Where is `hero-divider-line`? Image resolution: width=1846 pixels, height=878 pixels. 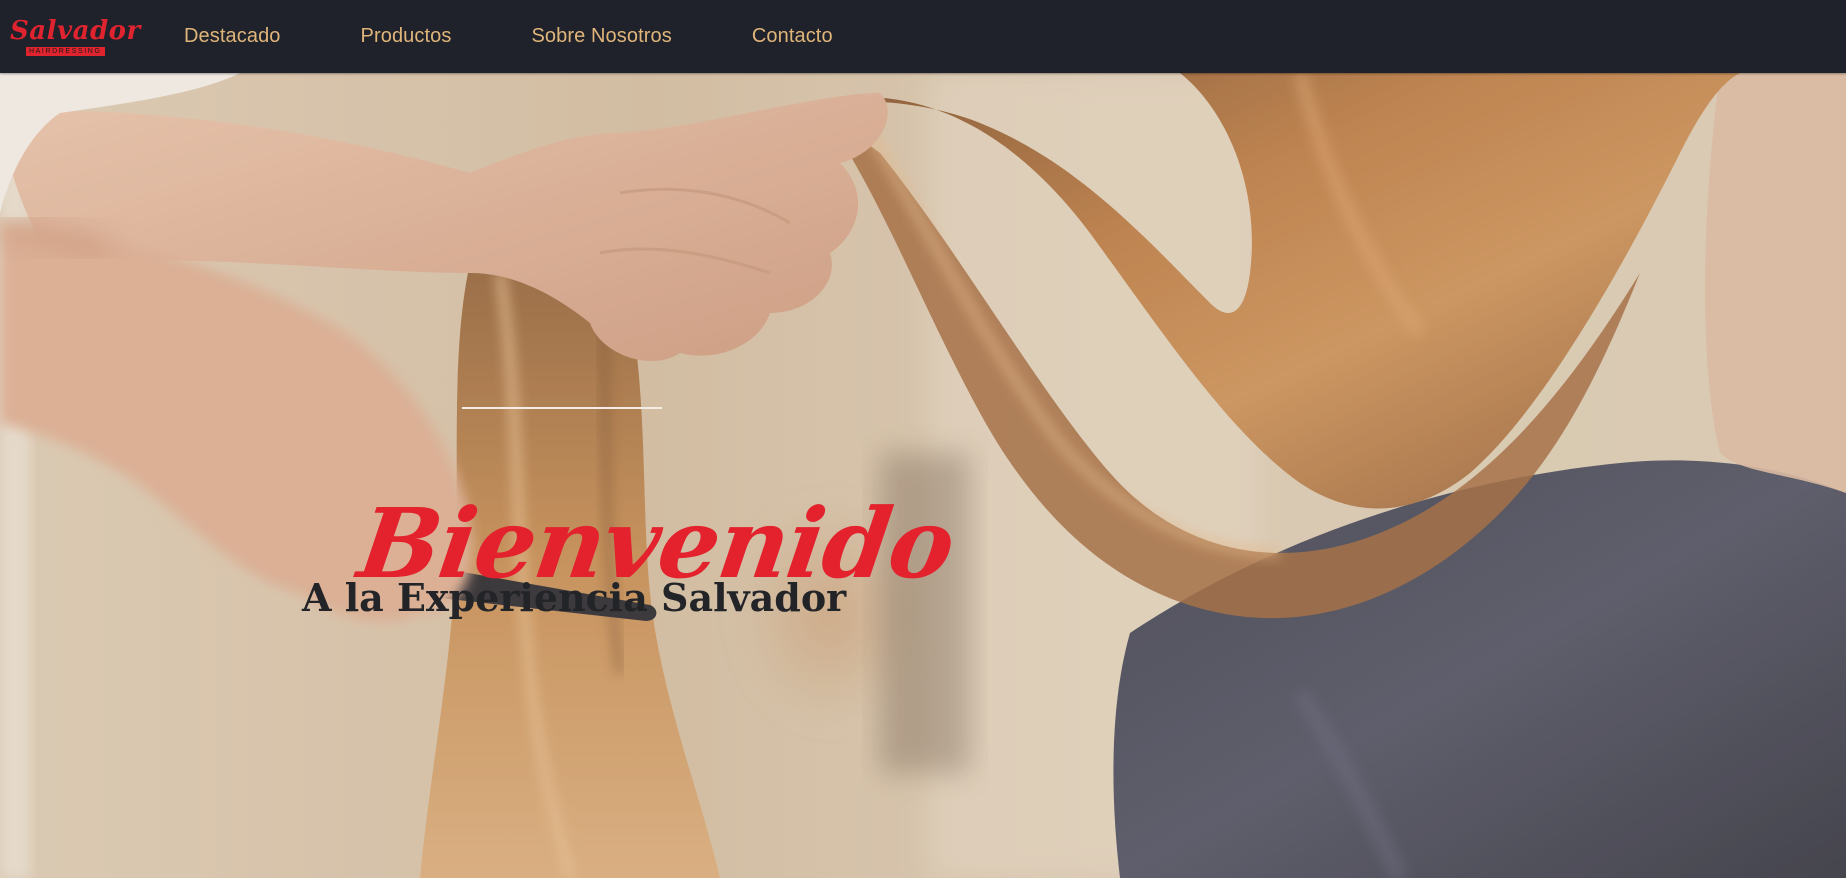 hero-divider-line is located at coordinates (562, 408).